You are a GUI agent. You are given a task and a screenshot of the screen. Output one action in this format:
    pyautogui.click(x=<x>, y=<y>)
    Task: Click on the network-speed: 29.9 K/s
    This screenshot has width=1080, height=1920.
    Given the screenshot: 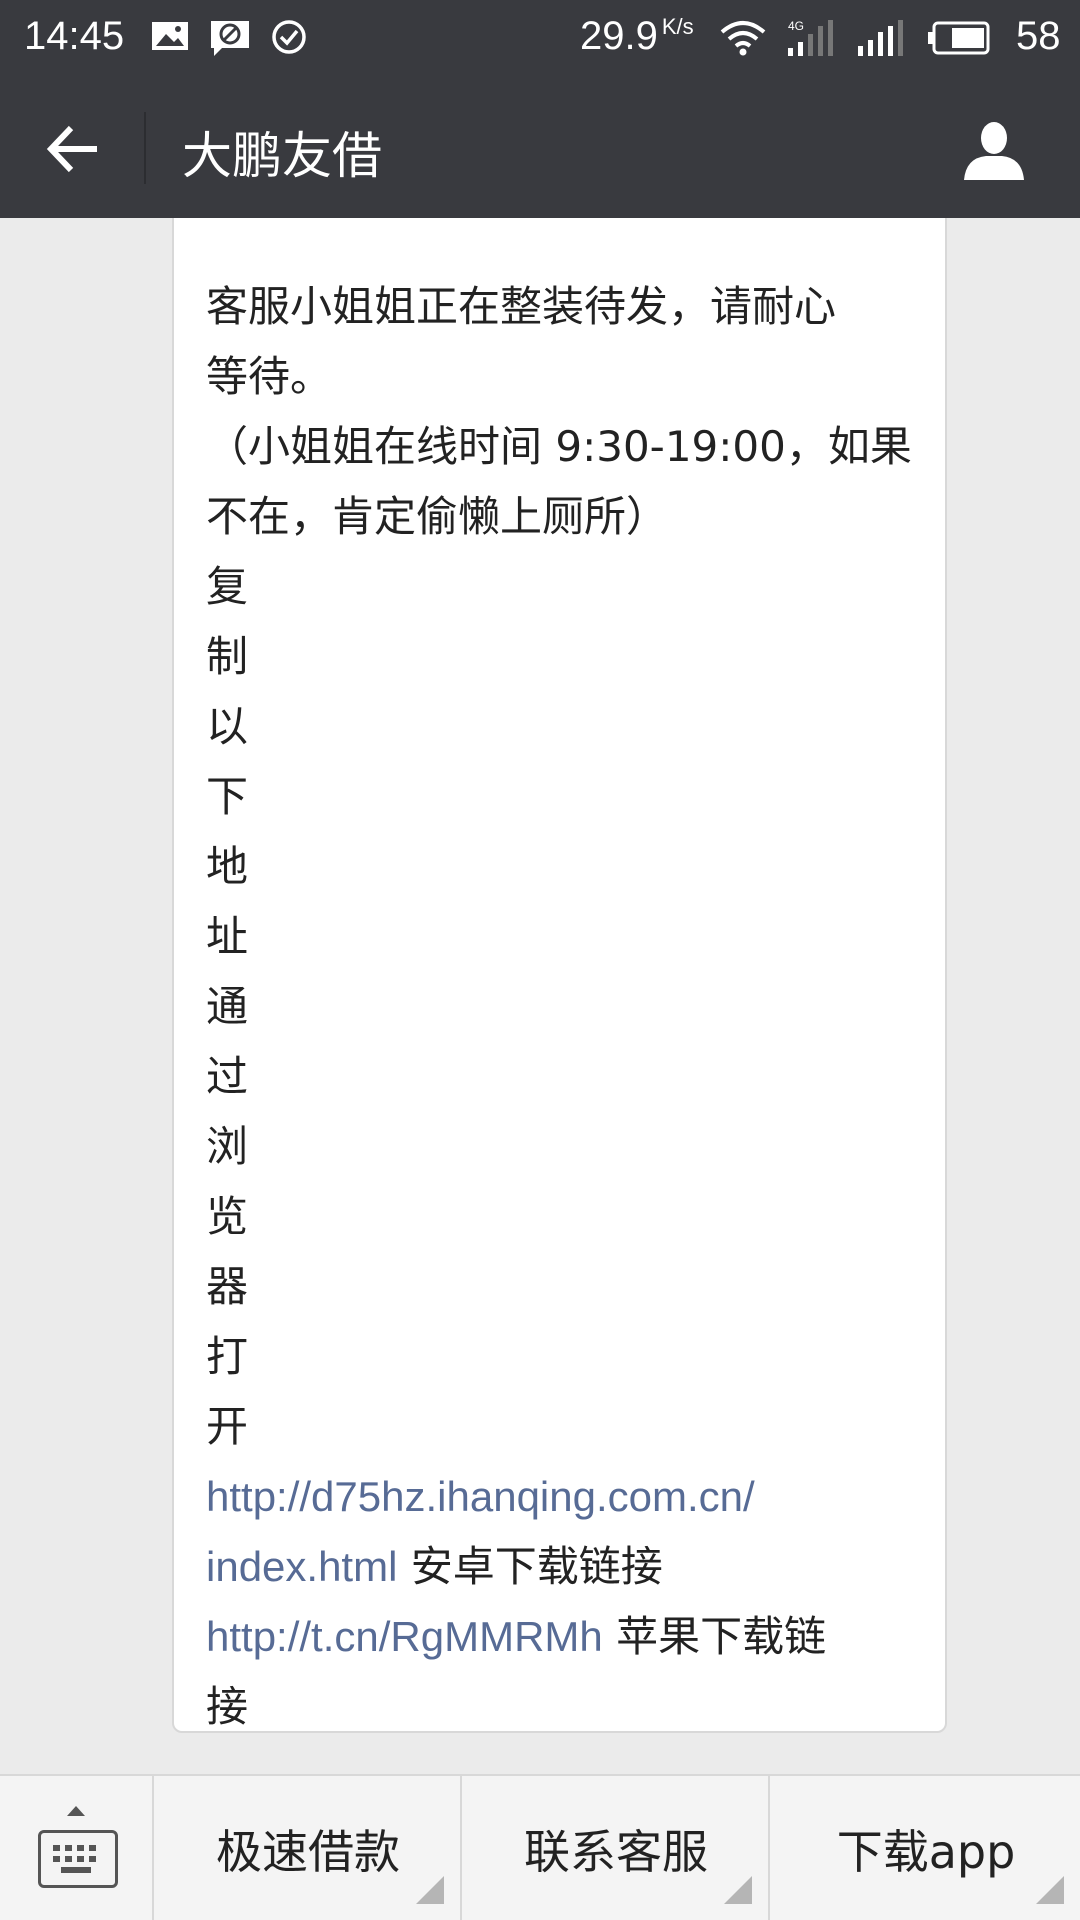 What is the action you would take?
    pyautogui.click(x=637, y=36)
    